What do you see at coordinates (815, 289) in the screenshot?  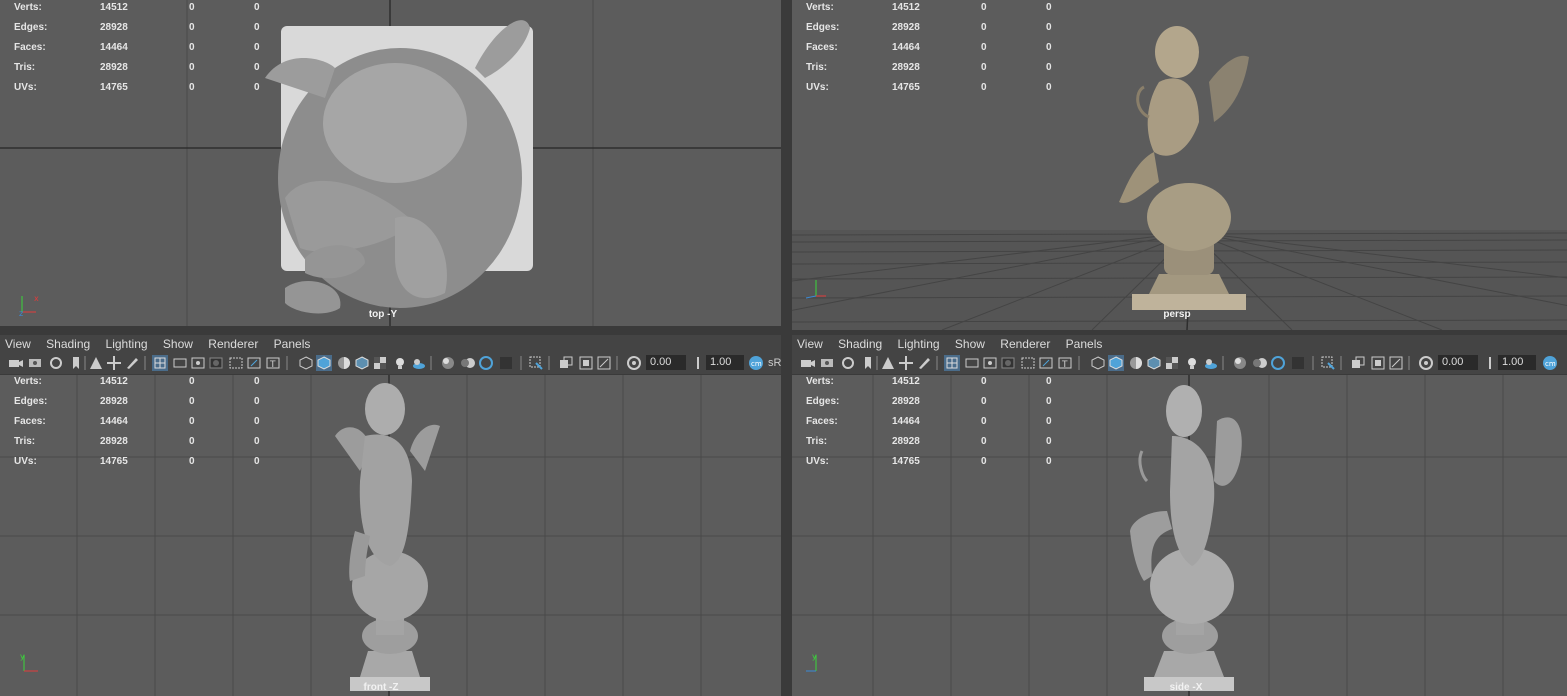 I see `axis-gizmo` at bounding box center [815, 289].